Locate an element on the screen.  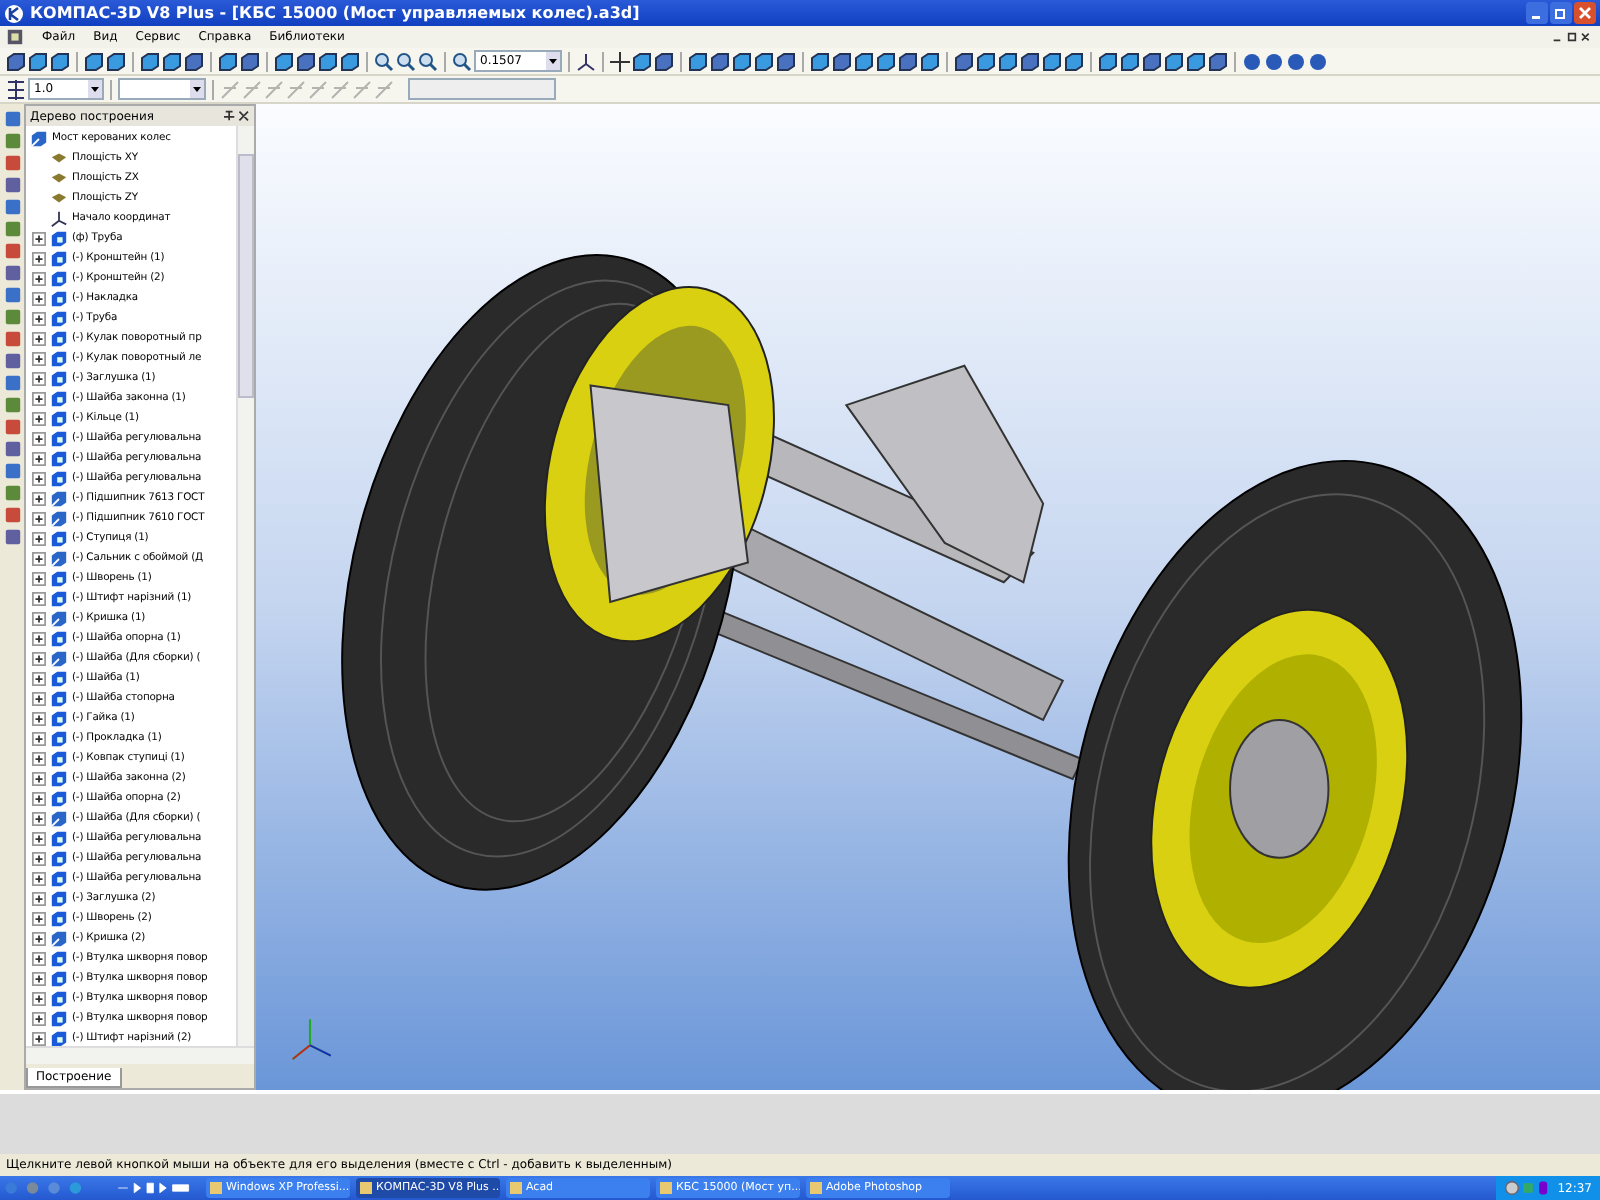
app-logo-icon is located at coordinates (14, 13).